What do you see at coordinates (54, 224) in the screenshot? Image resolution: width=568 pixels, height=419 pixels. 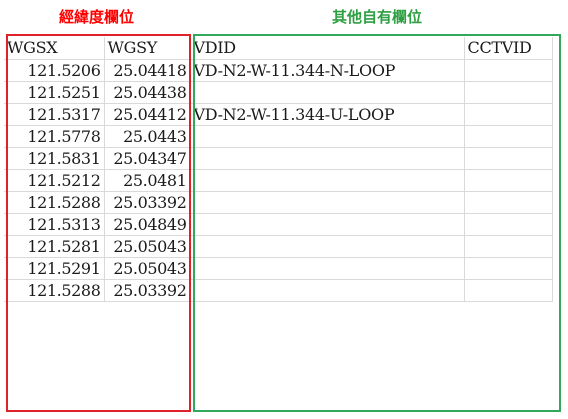 I see `cell-wgsx: 121.5313` at bounding box center [54, 224].